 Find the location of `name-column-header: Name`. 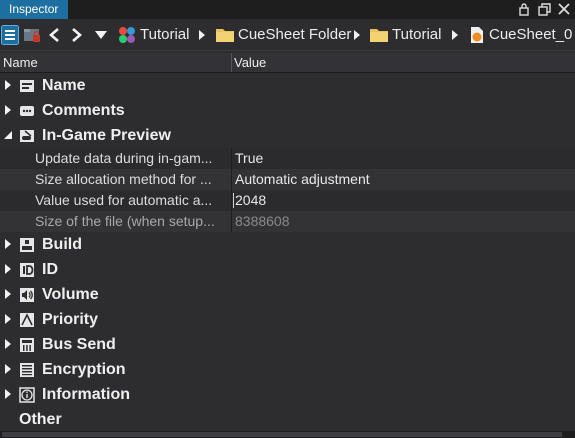

name-column-header: Name is located at coordinates (20, 62).